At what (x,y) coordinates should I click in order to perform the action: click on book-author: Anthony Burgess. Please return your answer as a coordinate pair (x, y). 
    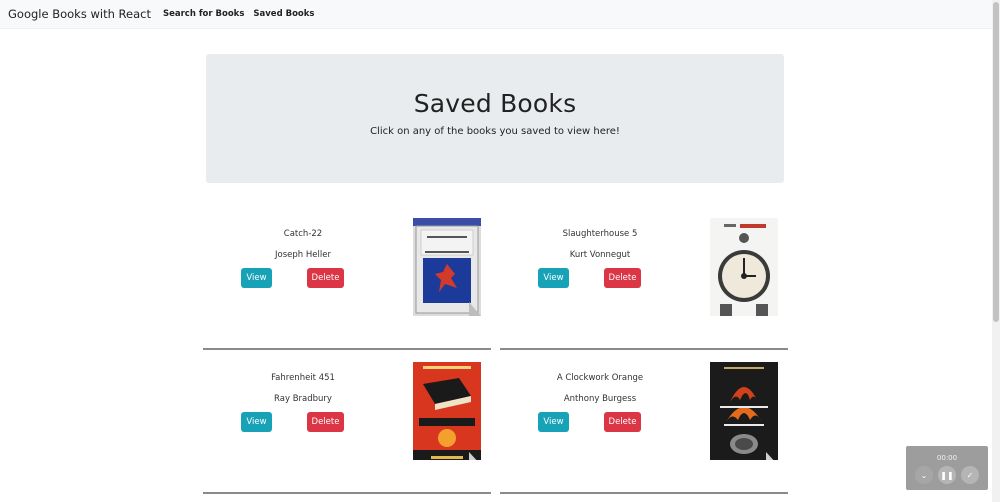
    Looking at the image, I should click on (600, 399).